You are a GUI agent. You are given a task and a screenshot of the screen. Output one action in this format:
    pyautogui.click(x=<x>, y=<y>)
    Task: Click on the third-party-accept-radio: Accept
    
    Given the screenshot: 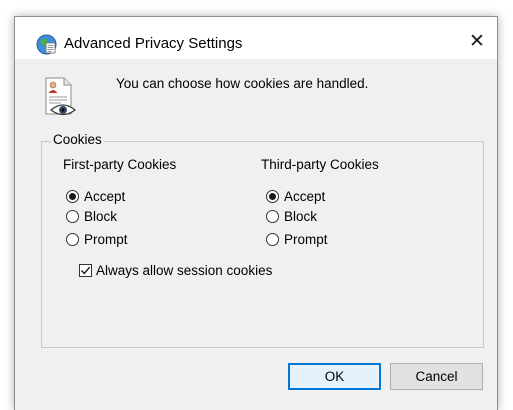 What is the action you would take?
    pyautogui.click(x=295, y=196)
    